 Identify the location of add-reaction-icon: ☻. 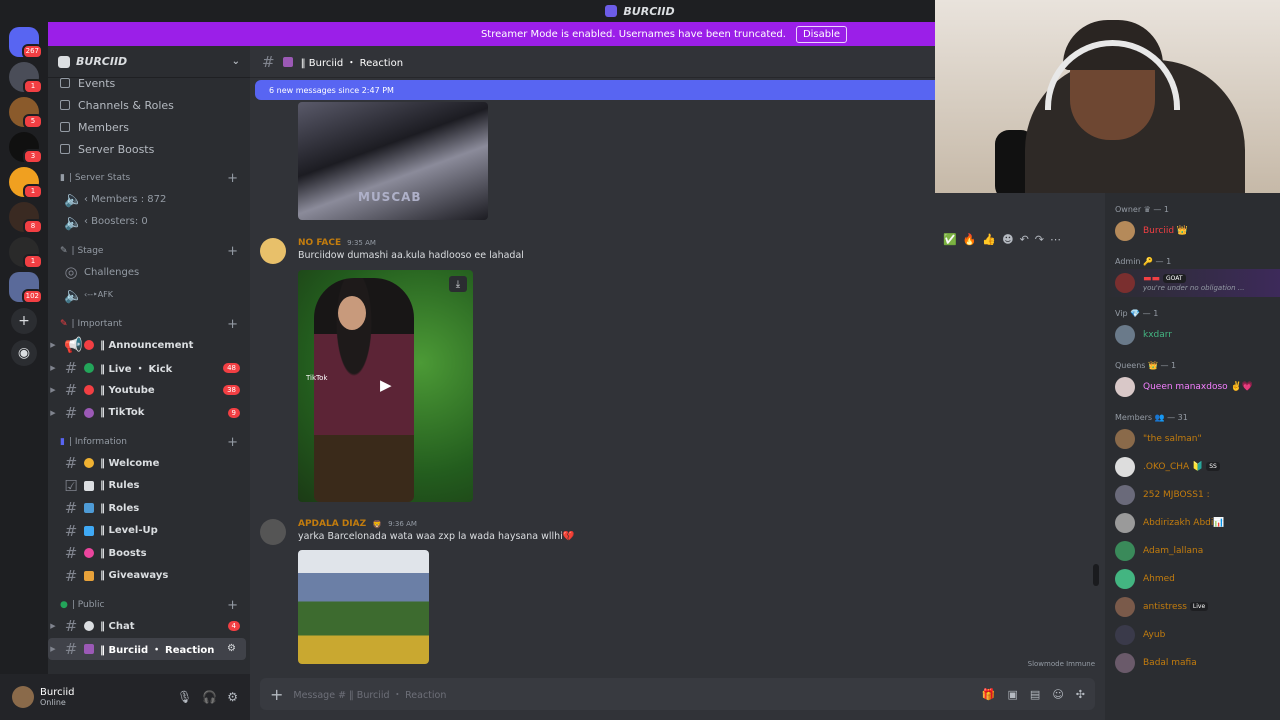
(1007, 239).